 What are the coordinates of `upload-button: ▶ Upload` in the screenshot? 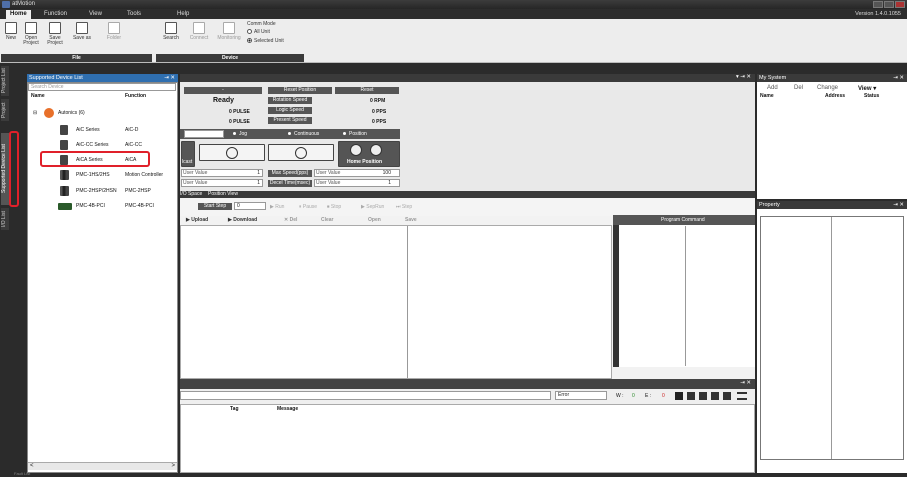 It's located at (197, 220).